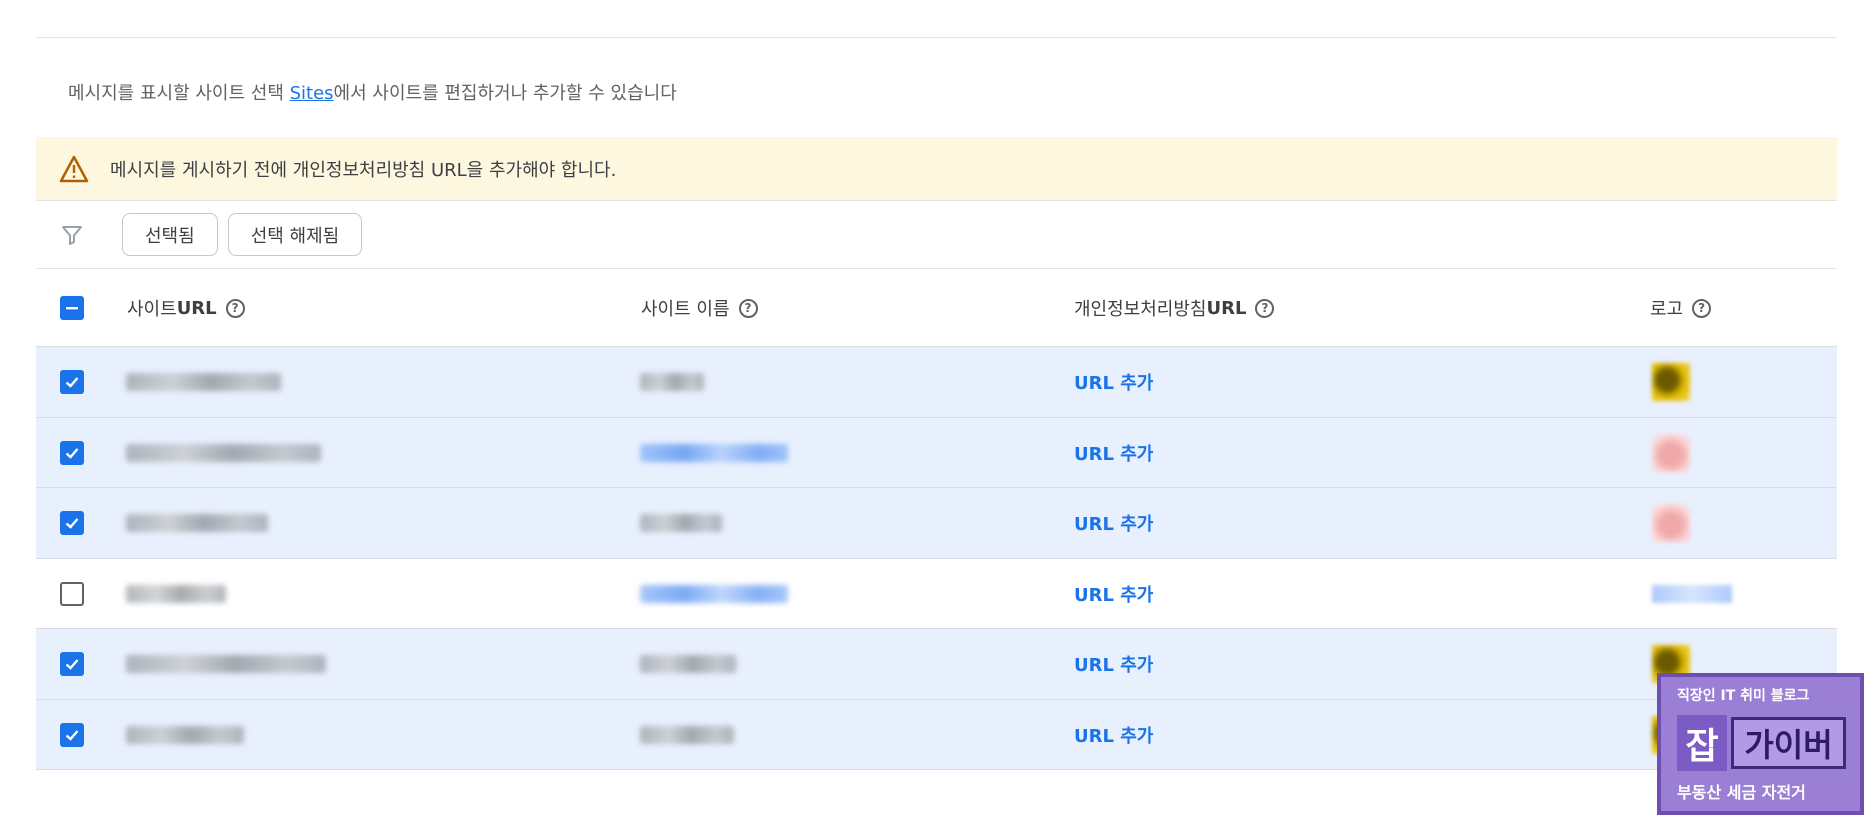 Image resolution: width=1874 pixels, height=826 pixels. What do you see at coordinates (936, 37) in the screenshot?
I see `top-divider` at bounding box center [936, 37].